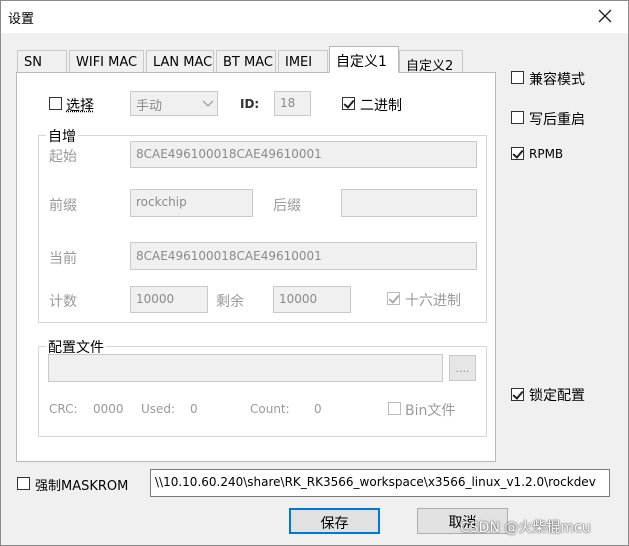  Describe the element at coordinates (63, 409) in the screenshot. I see `crc-label: CRC:` at that location.